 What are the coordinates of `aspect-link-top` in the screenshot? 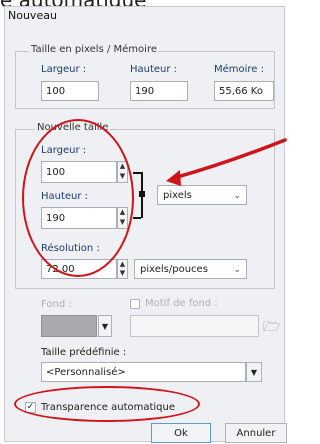 It's located at (137, 173).